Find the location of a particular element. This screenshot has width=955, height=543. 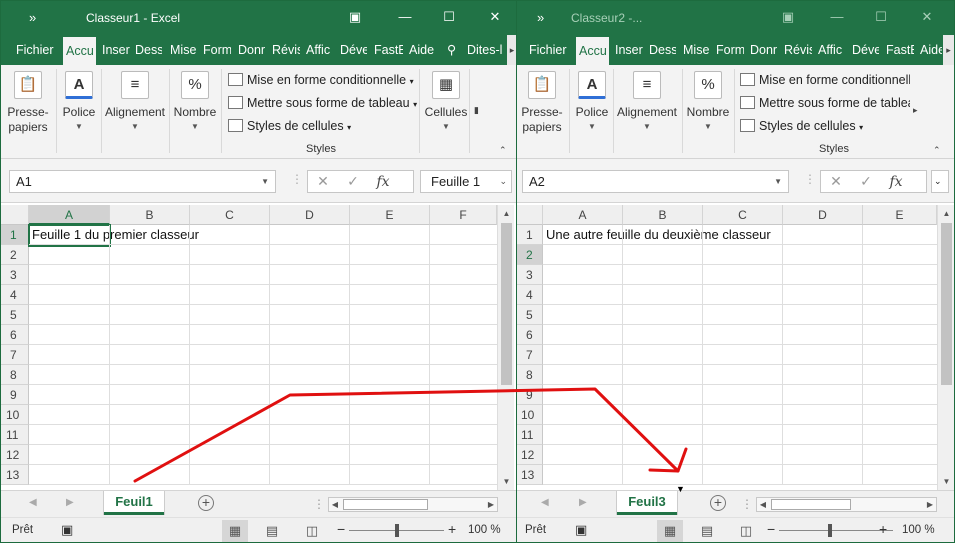

name-box: A2 ▼ is located at coordinates (655, 181).